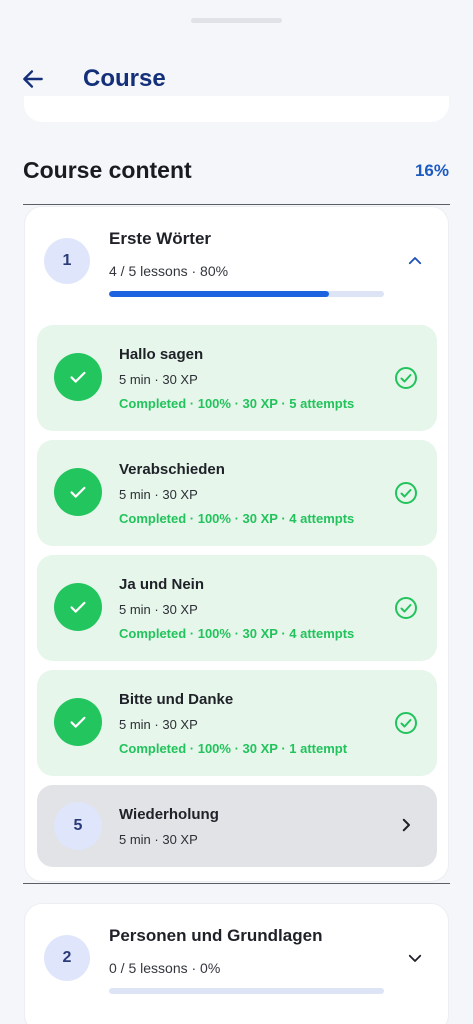  I want to click on lesson-status: Completed · 100% · 30 XP · 5 attempts, so click(237, 403).